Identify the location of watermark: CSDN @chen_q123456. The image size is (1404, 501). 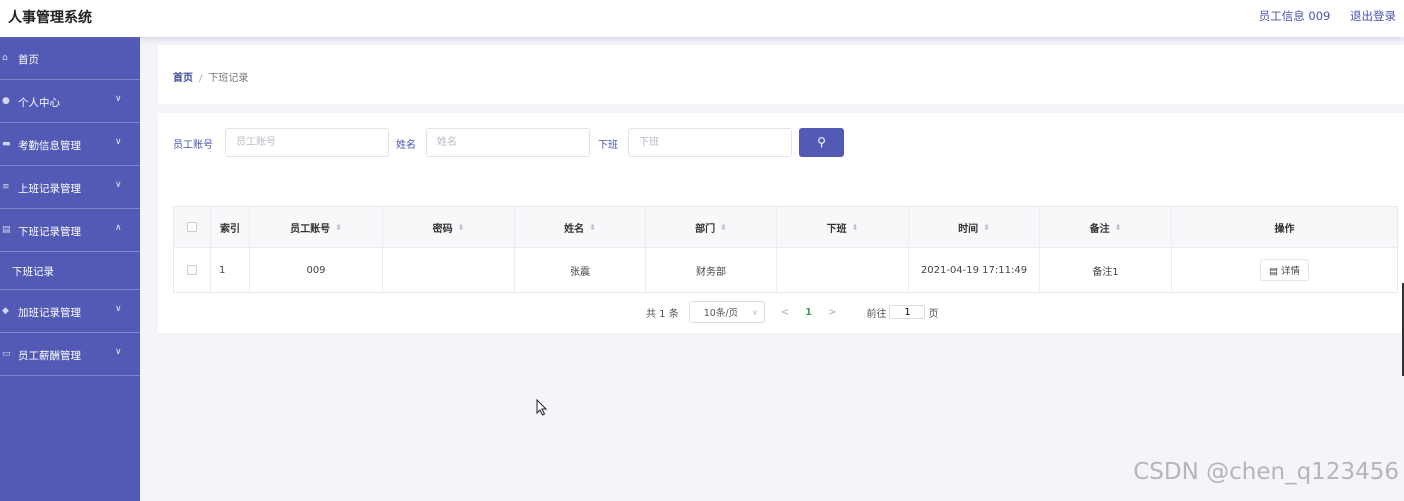
(1266, 472).